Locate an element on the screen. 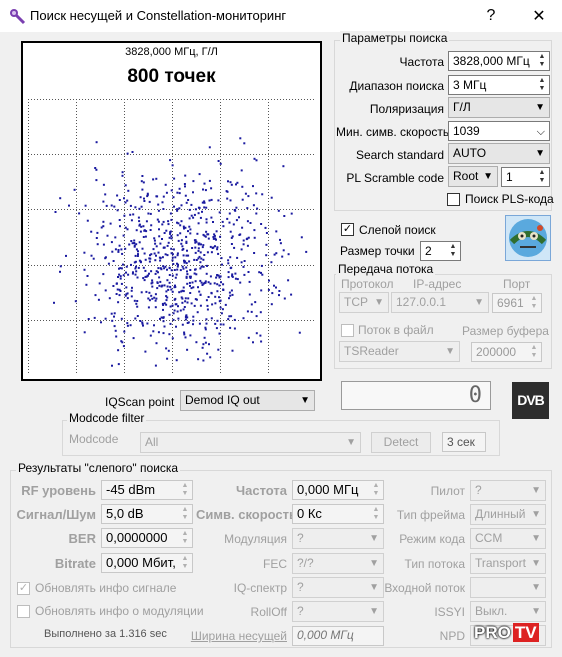 This screenshot has width=562, height=657. stream-to-file-checkbox is located at coordinates (347, 330).